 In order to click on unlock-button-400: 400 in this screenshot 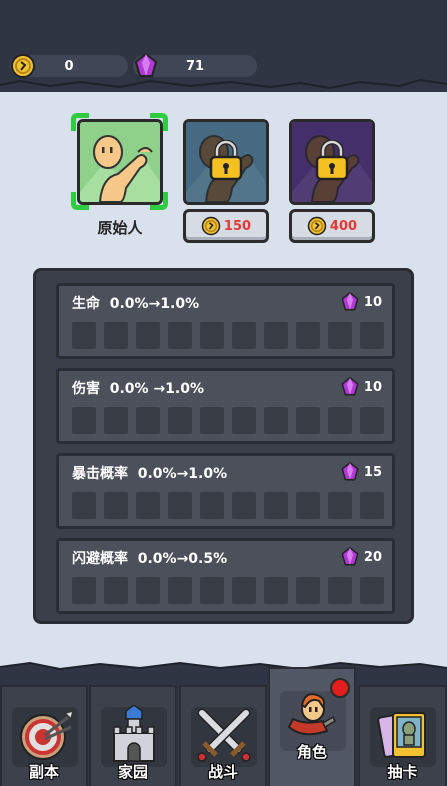, I will do `click(332, 226)`.